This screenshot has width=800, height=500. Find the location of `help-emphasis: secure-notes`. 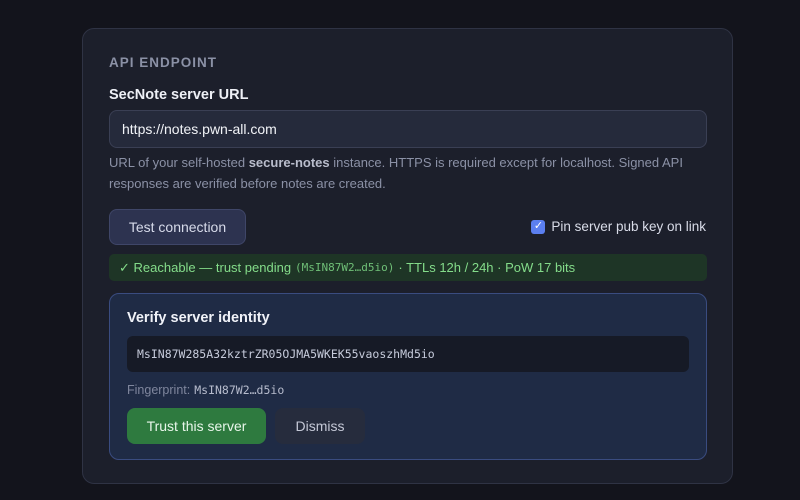

help-emphasis: secure-notes is located at coordinates (289, 162).